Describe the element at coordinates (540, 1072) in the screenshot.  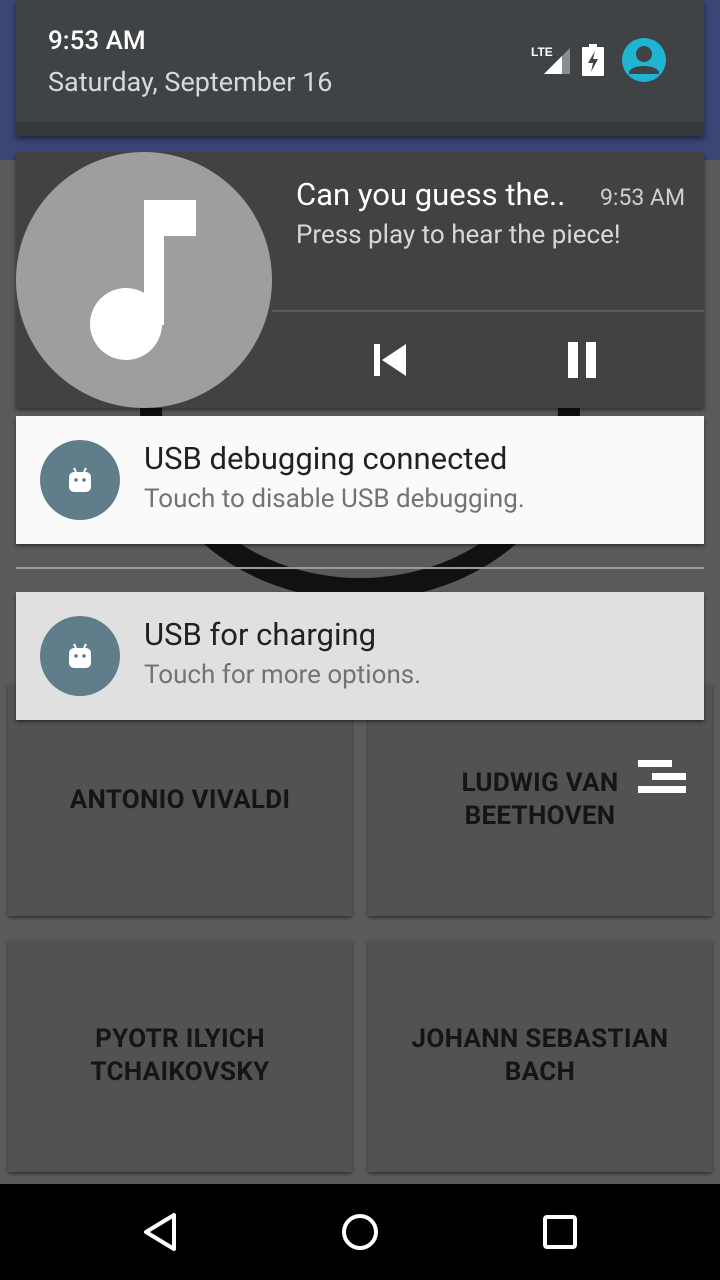
I see `answer-tile-4-line2: BACH` at that location.